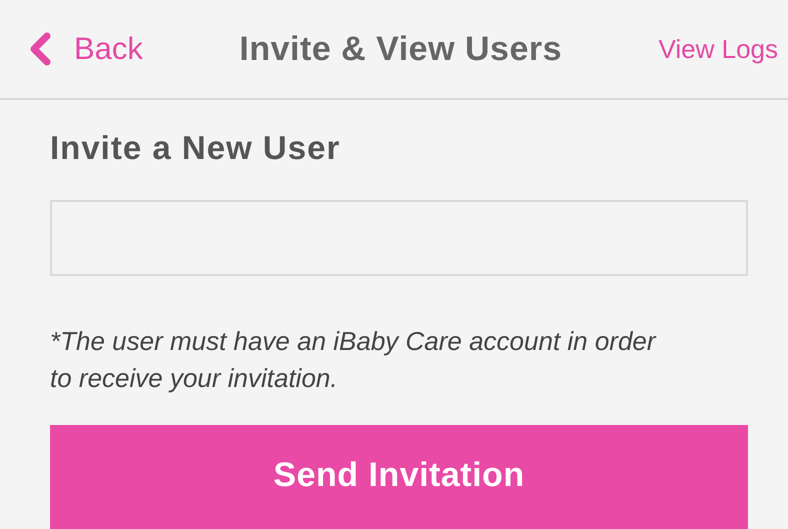 The height and width of the screenshot is (529, 788). I want to click on back-button: Back, so click(85, 49).